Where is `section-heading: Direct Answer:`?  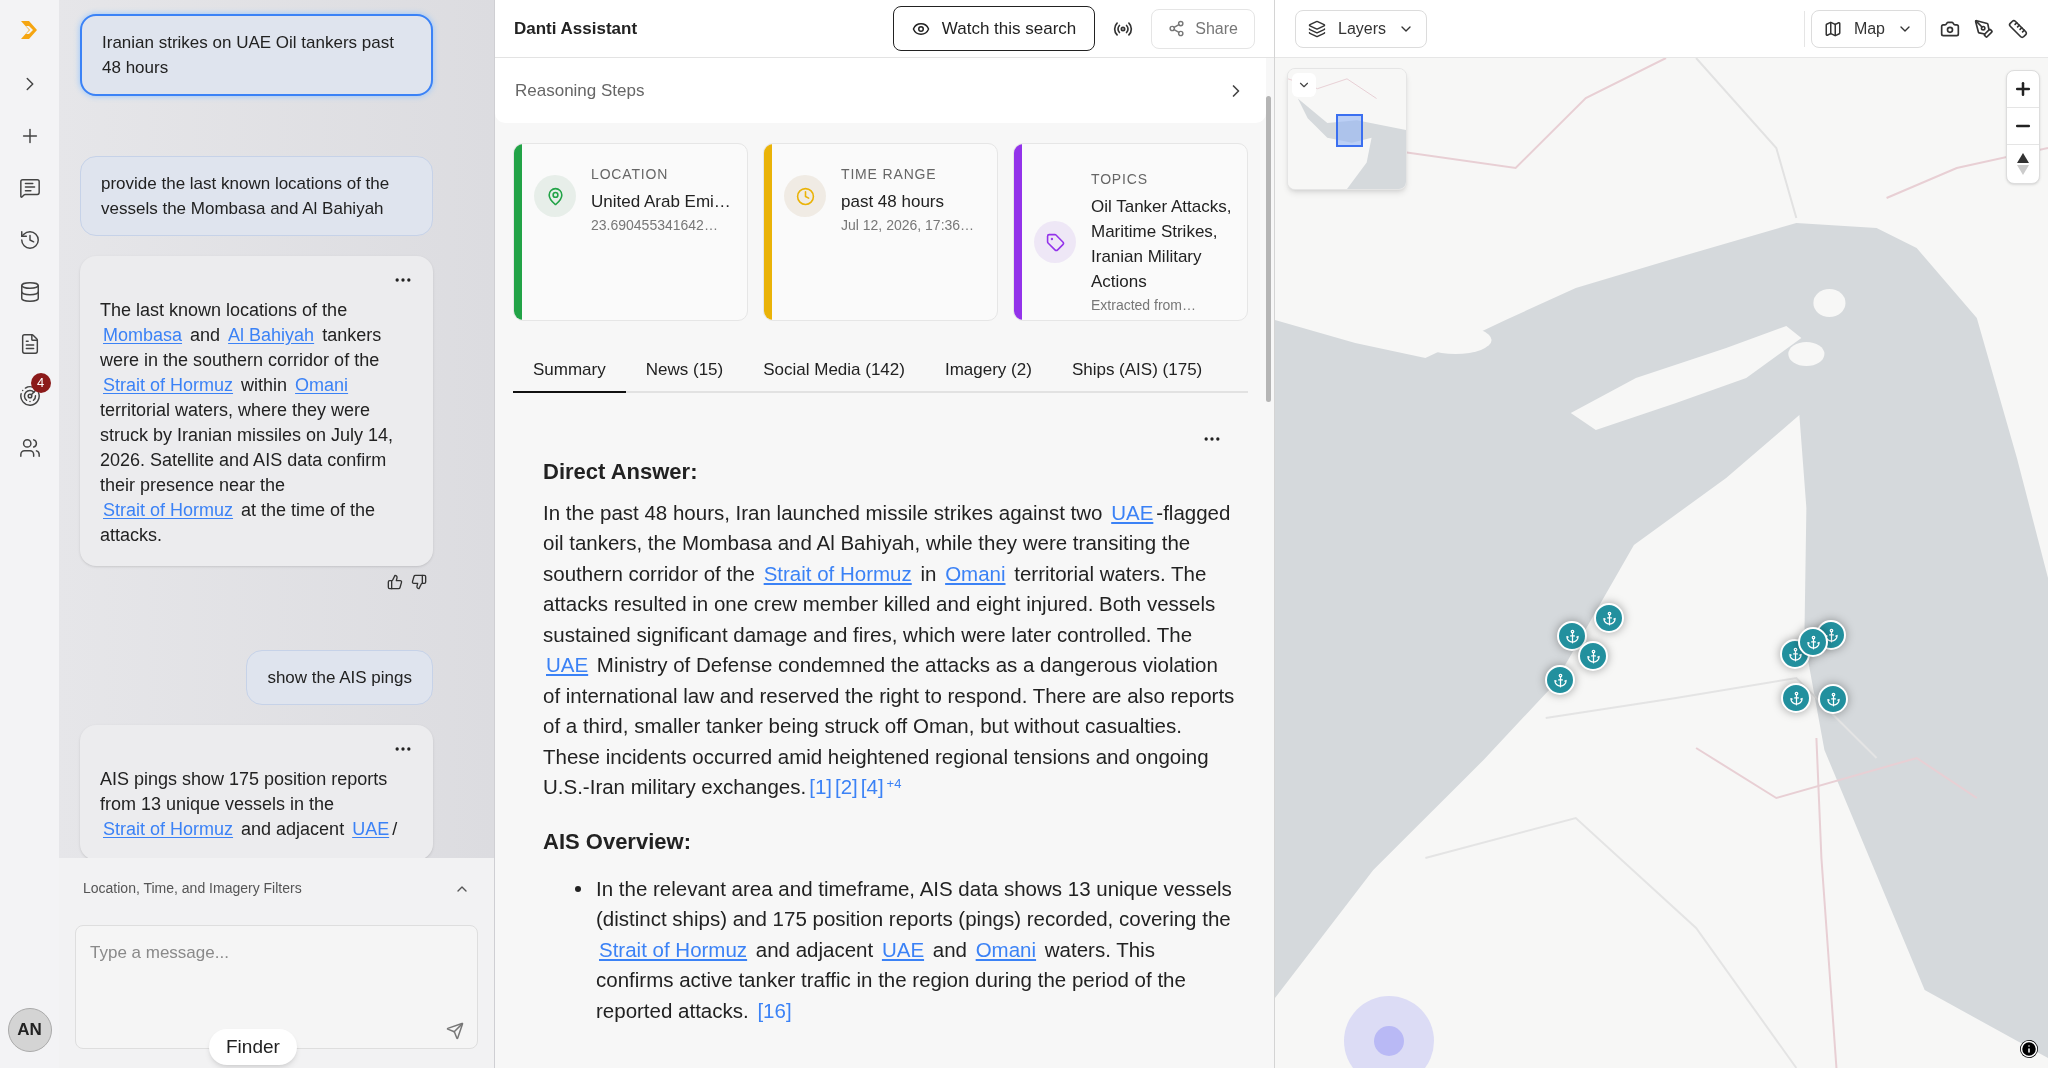 section-heading: Direct Answer: is located at coordinates (621, 471).